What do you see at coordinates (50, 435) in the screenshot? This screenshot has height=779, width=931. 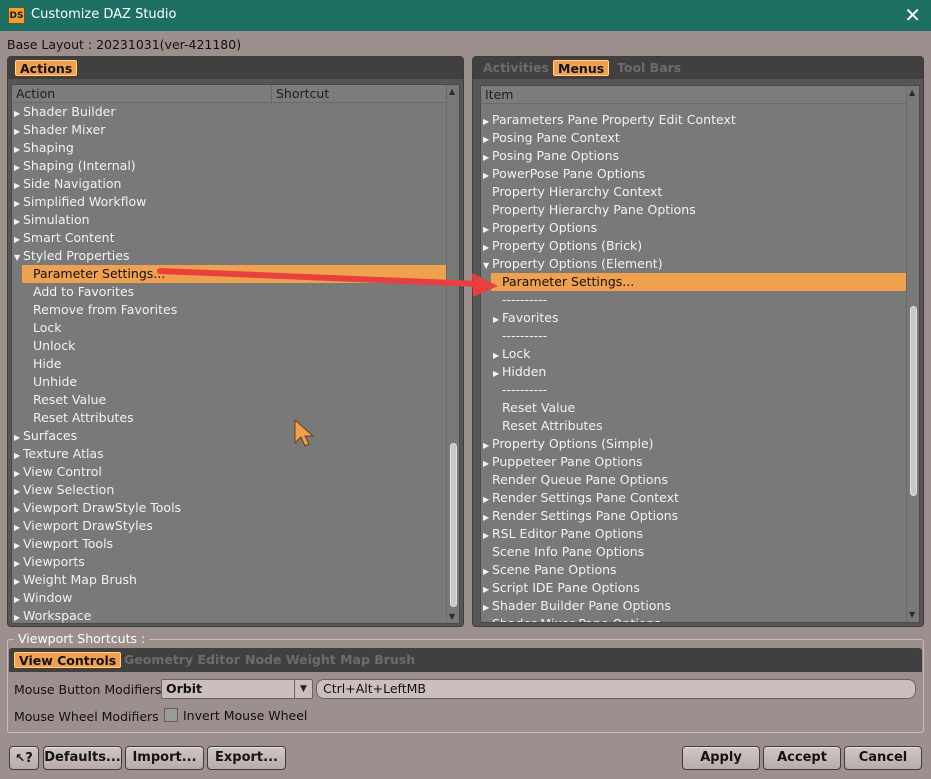 I see `tree-row-label: Surfaces` at bounding box center [50, 435].